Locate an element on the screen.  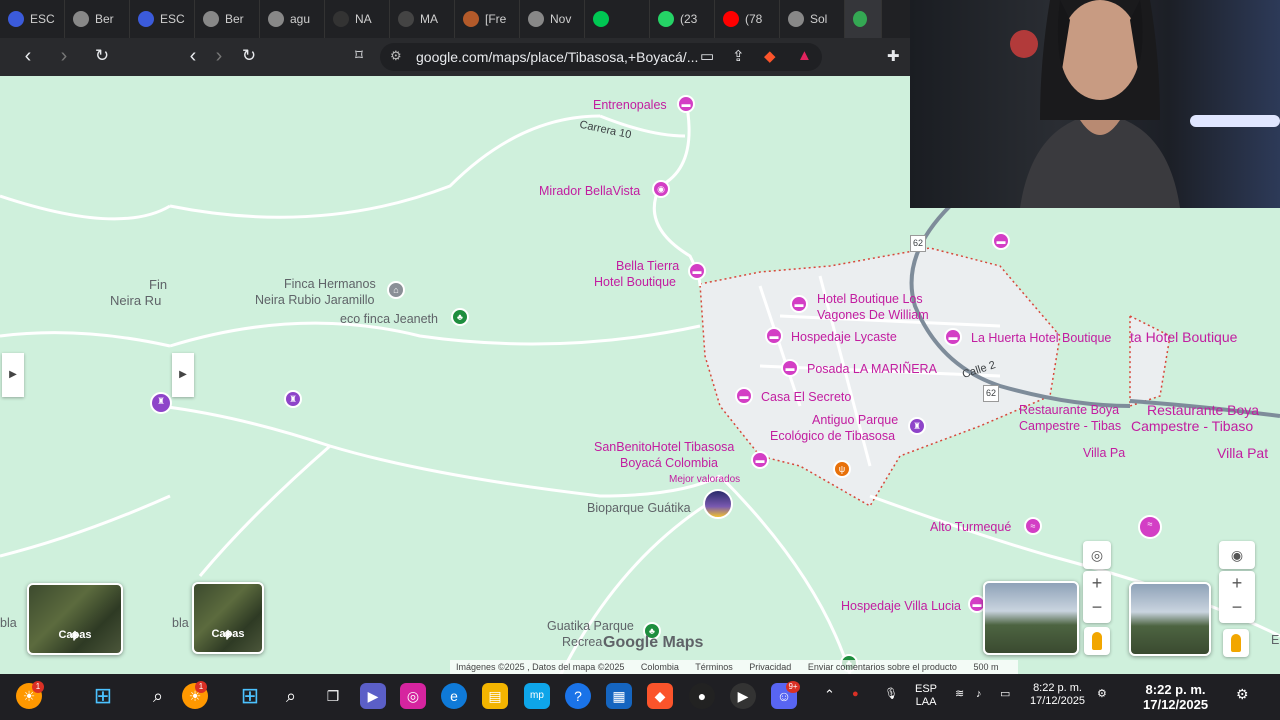
poi-parque-1: Antiguo Parque is located at coordinates (855, 420).